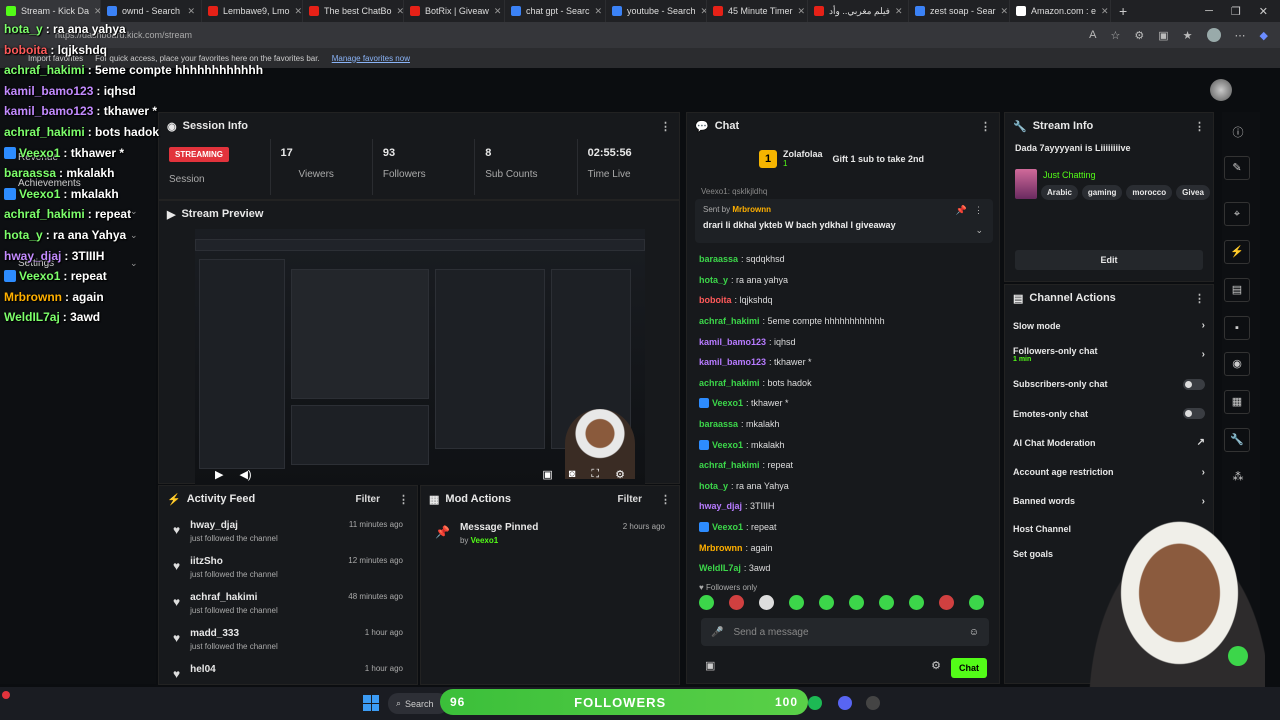 The height and width of the screenshot is (720, 1280). I want to click on filter-button: Filter, so click(630, 499).